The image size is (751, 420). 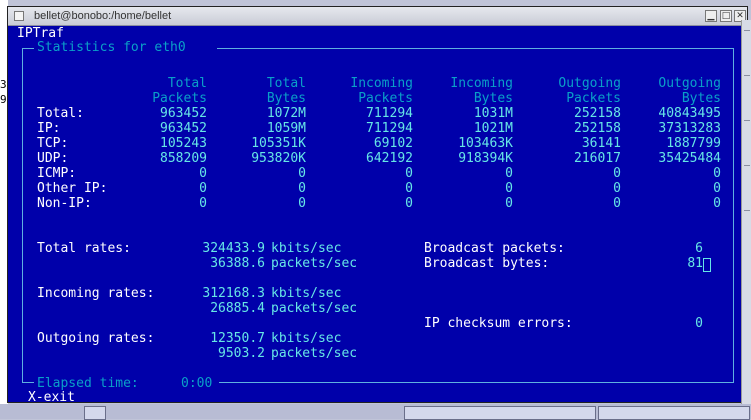 I want to click on column-header-5-line2: Packets, so click(x=593, y=98).